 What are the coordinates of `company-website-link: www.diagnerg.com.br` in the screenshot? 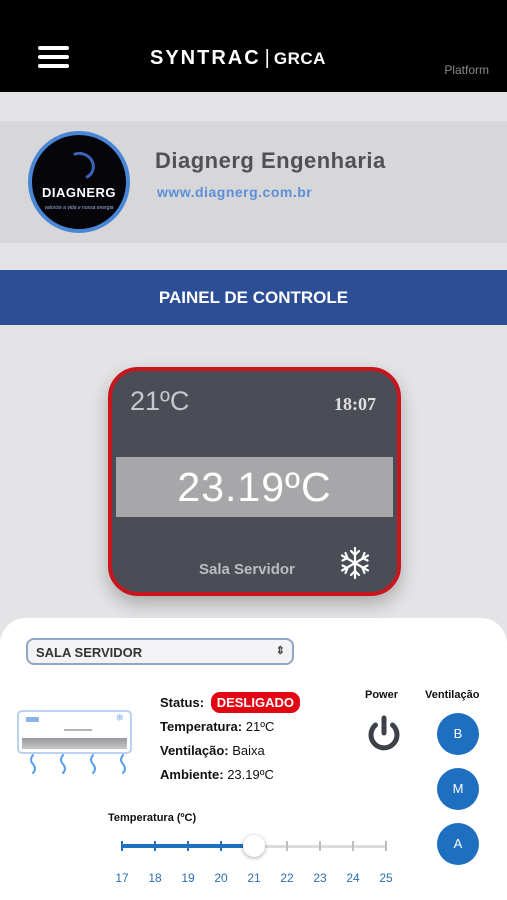 It's located at (234, 192).